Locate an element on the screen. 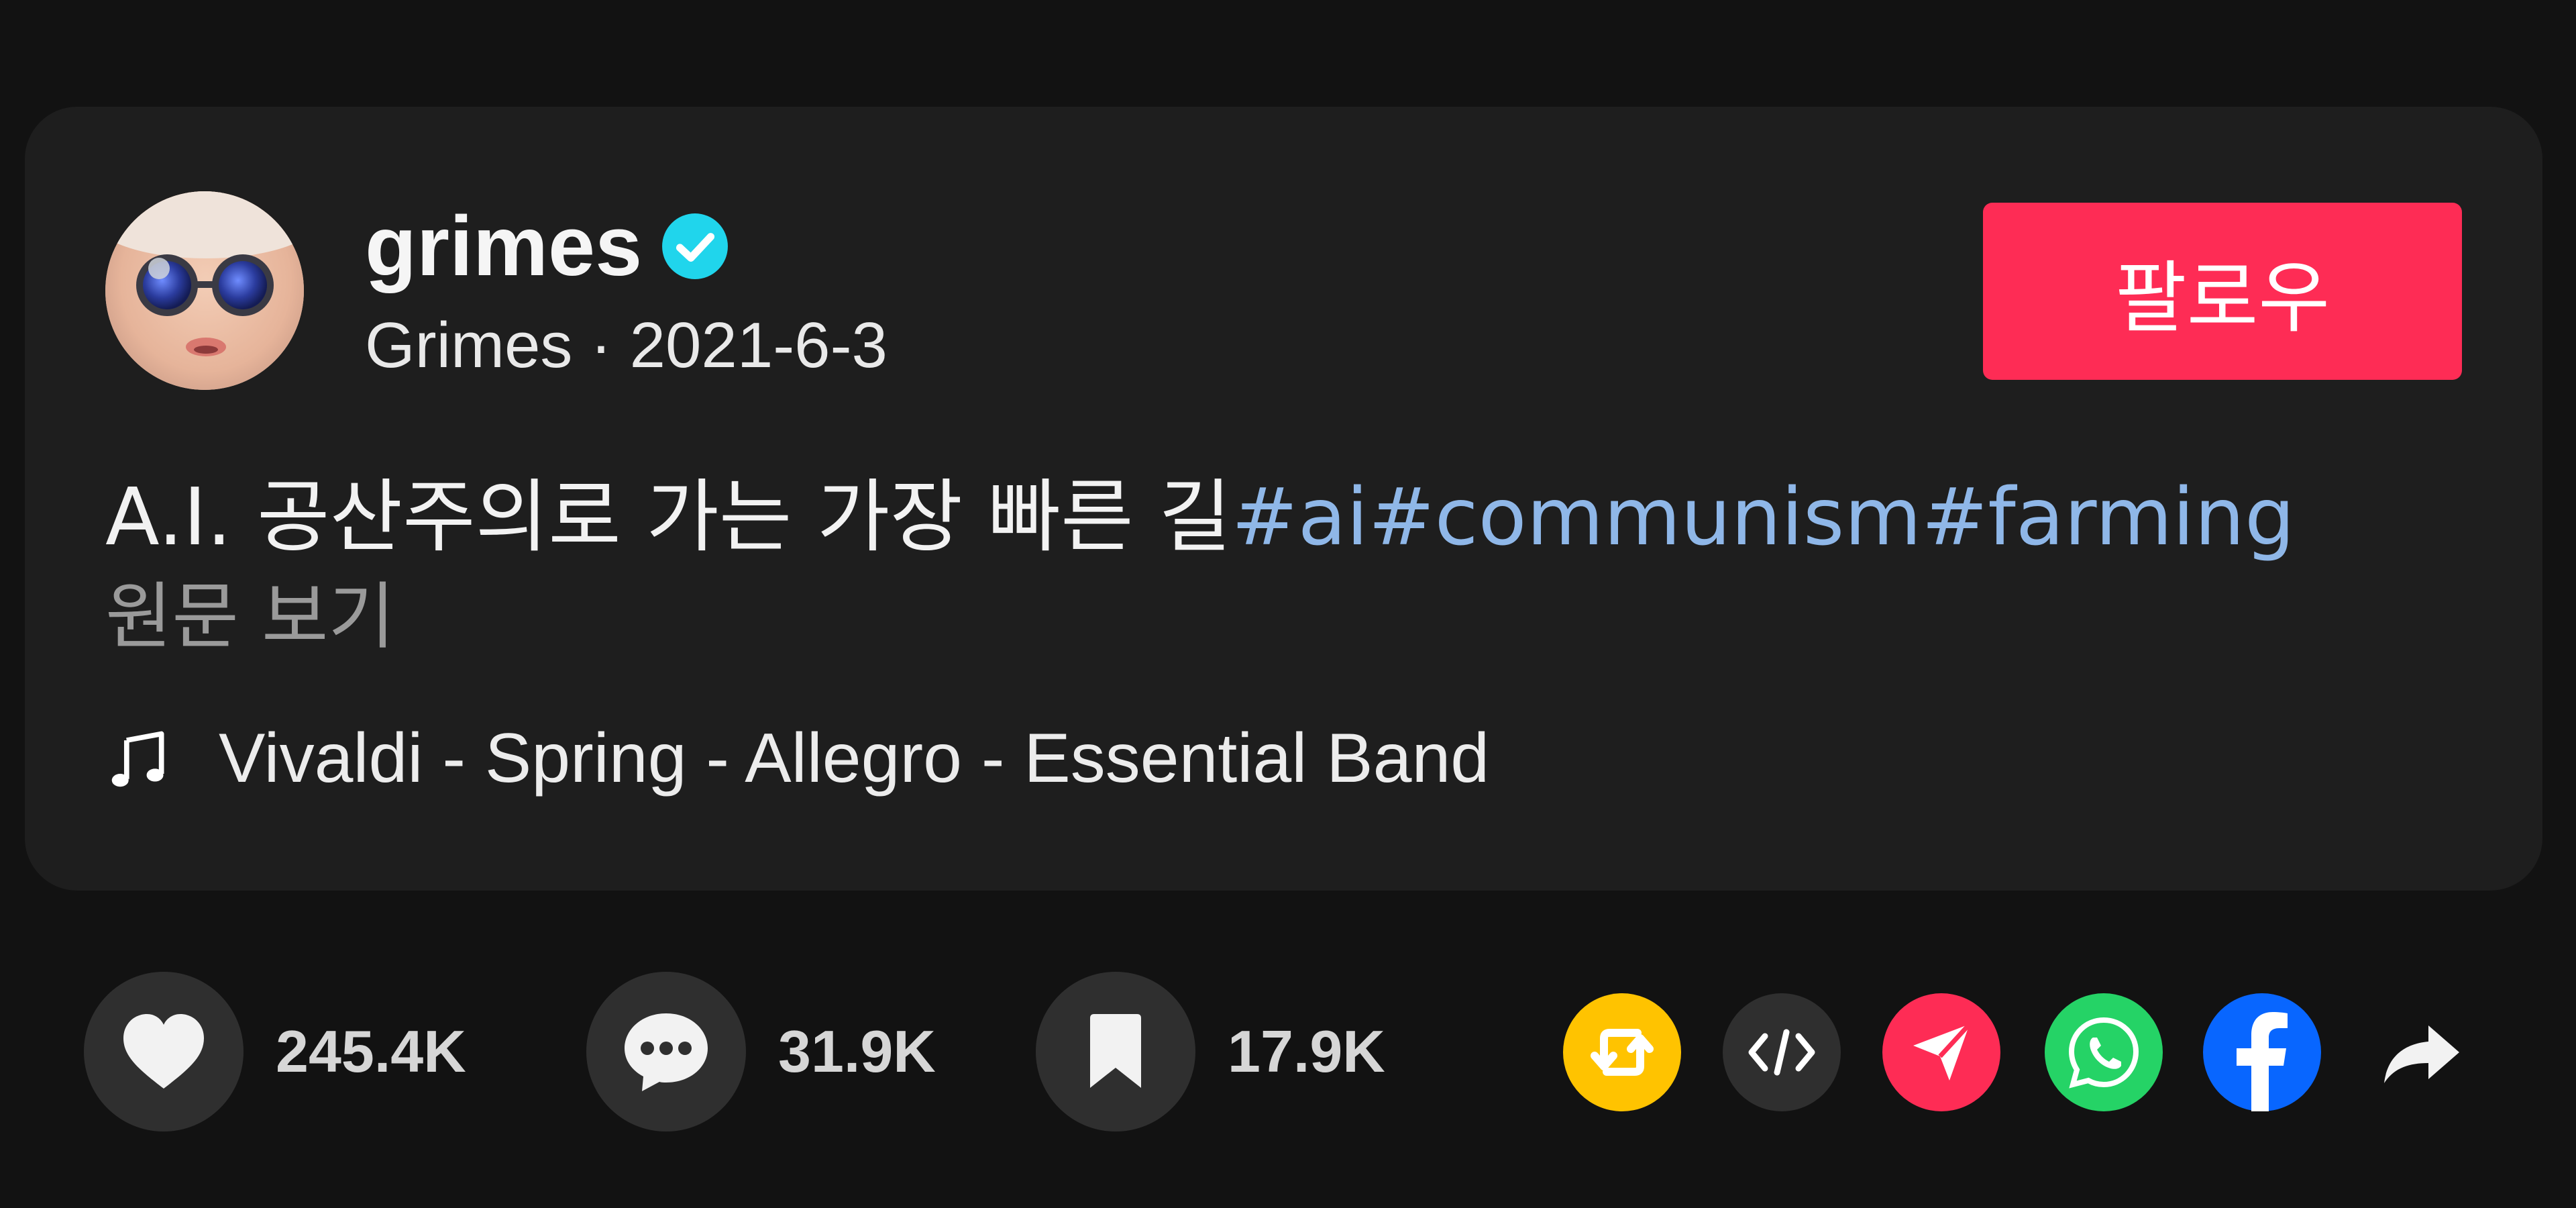 This screenshot has height=1208, width=2576. music-note-icon is located at coordinates (137, 759).